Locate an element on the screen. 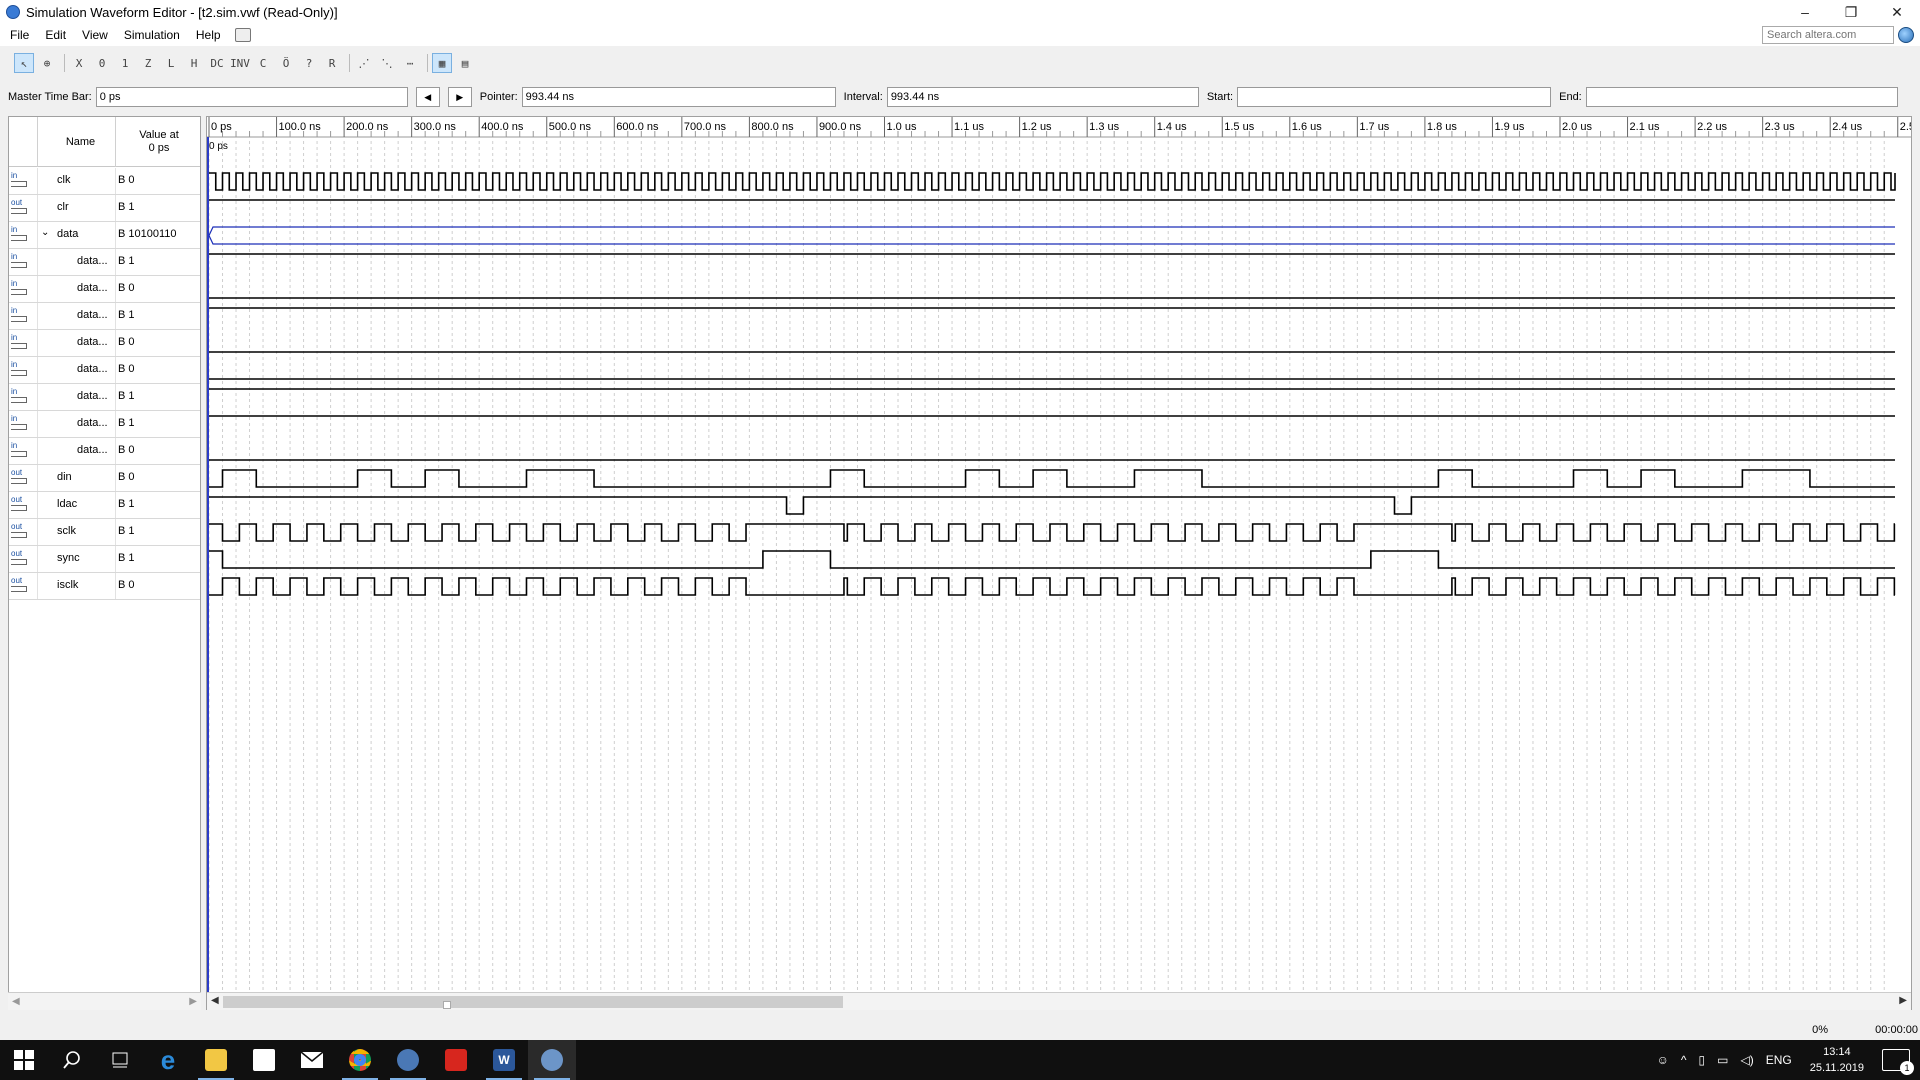  waveform-hscroll: ◀ ▶ is located at coordinates (1059, 1001).